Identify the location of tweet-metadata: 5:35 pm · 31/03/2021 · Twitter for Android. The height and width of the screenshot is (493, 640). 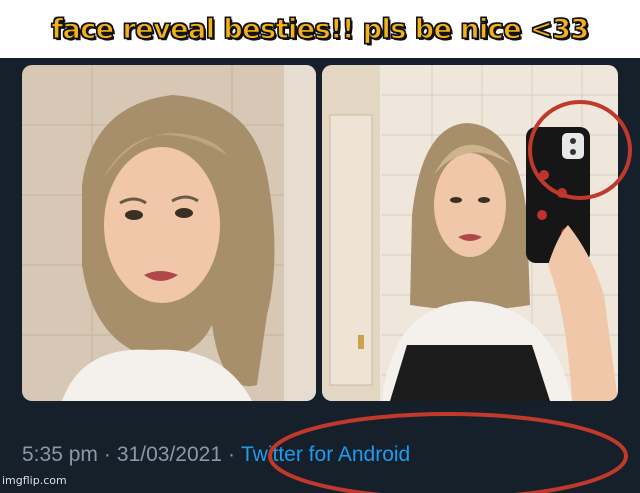
(216, 455).